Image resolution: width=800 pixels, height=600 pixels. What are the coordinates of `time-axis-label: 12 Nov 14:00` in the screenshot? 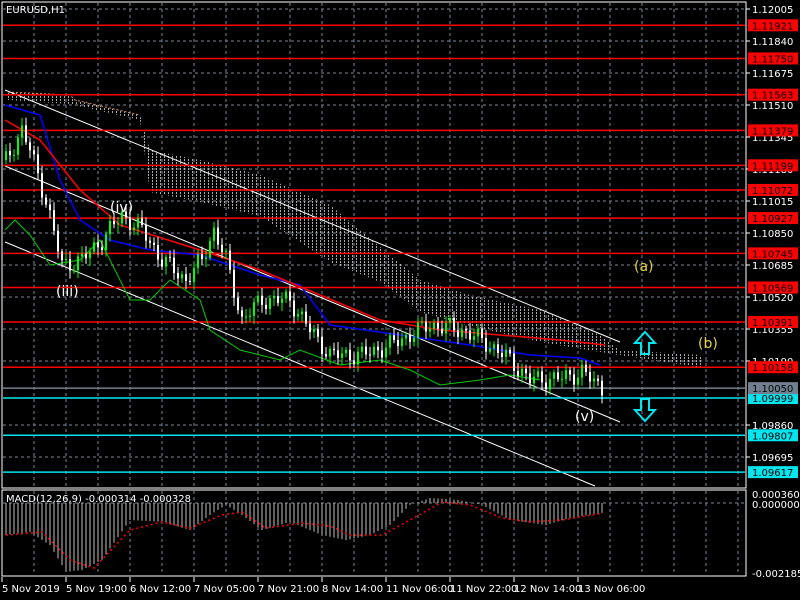 It's located at (547, 589).